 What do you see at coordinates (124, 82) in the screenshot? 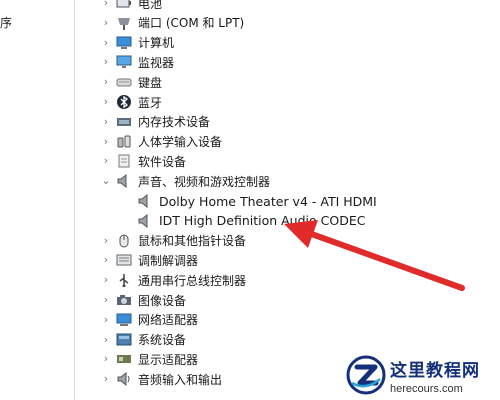
I see `keyboard-icon` at bounding box center [124, 82].